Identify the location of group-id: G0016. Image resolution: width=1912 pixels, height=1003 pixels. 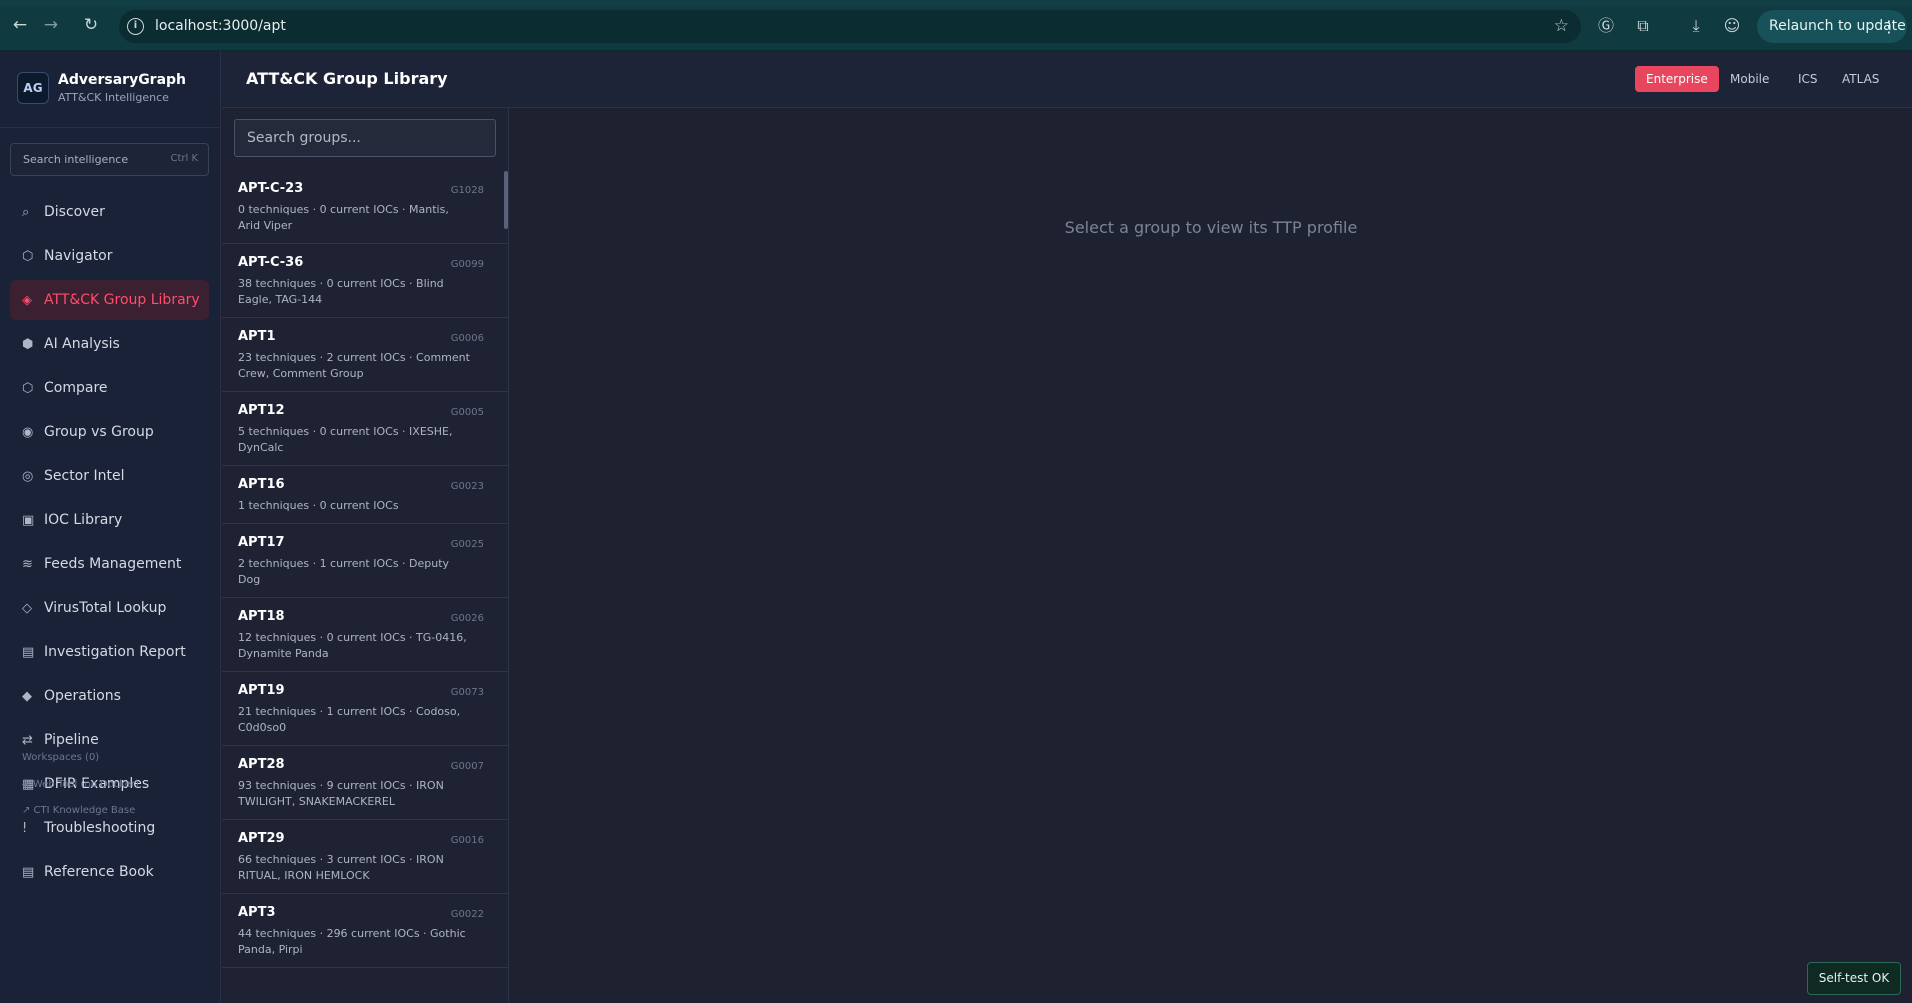
(467, 840).